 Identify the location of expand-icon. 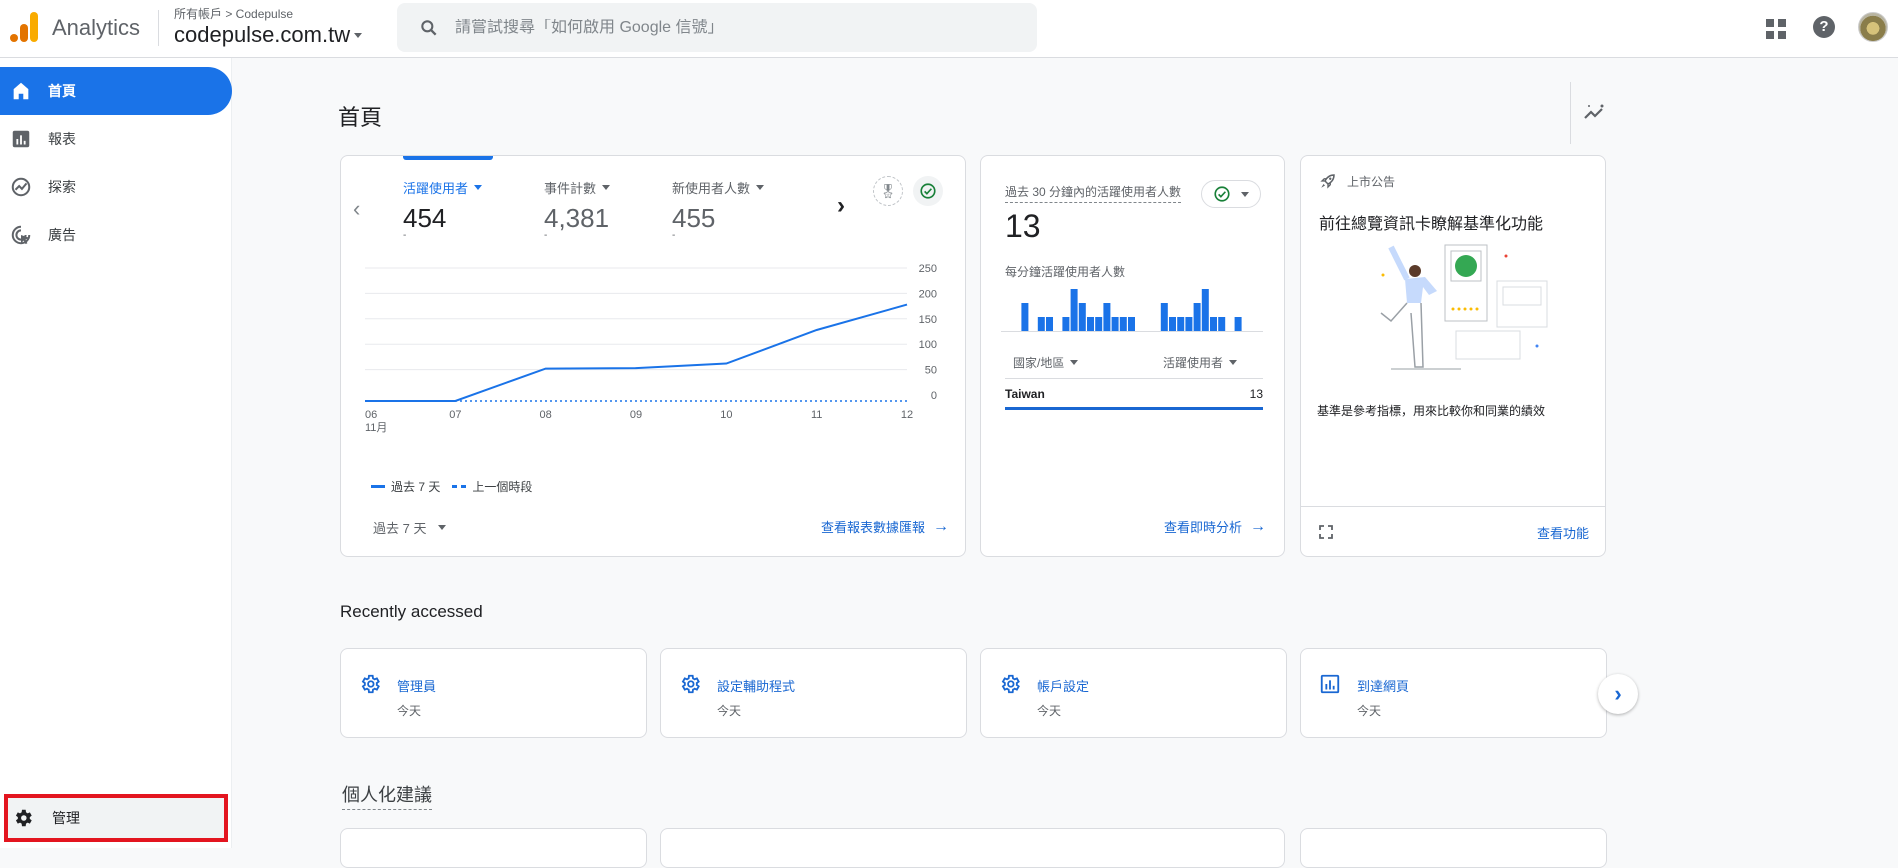
(1326, 532).